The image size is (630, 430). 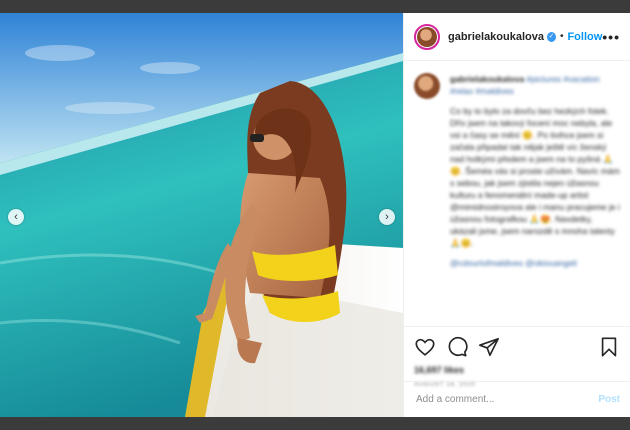 What do you see at coordinates (457, 347) in the screenshot?
I see `comment-icon` at bounding box center [457, 347].